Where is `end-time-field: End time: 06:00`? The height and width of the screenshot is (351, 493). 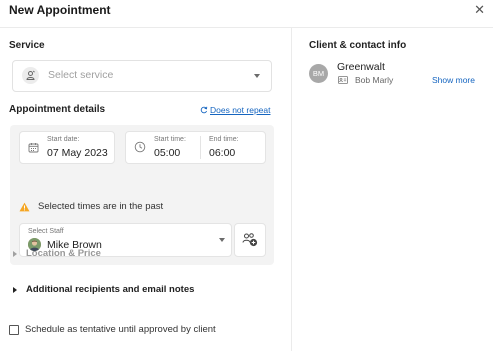 end-time-field: End time: 06:00 is located at coordinates (233, 147).